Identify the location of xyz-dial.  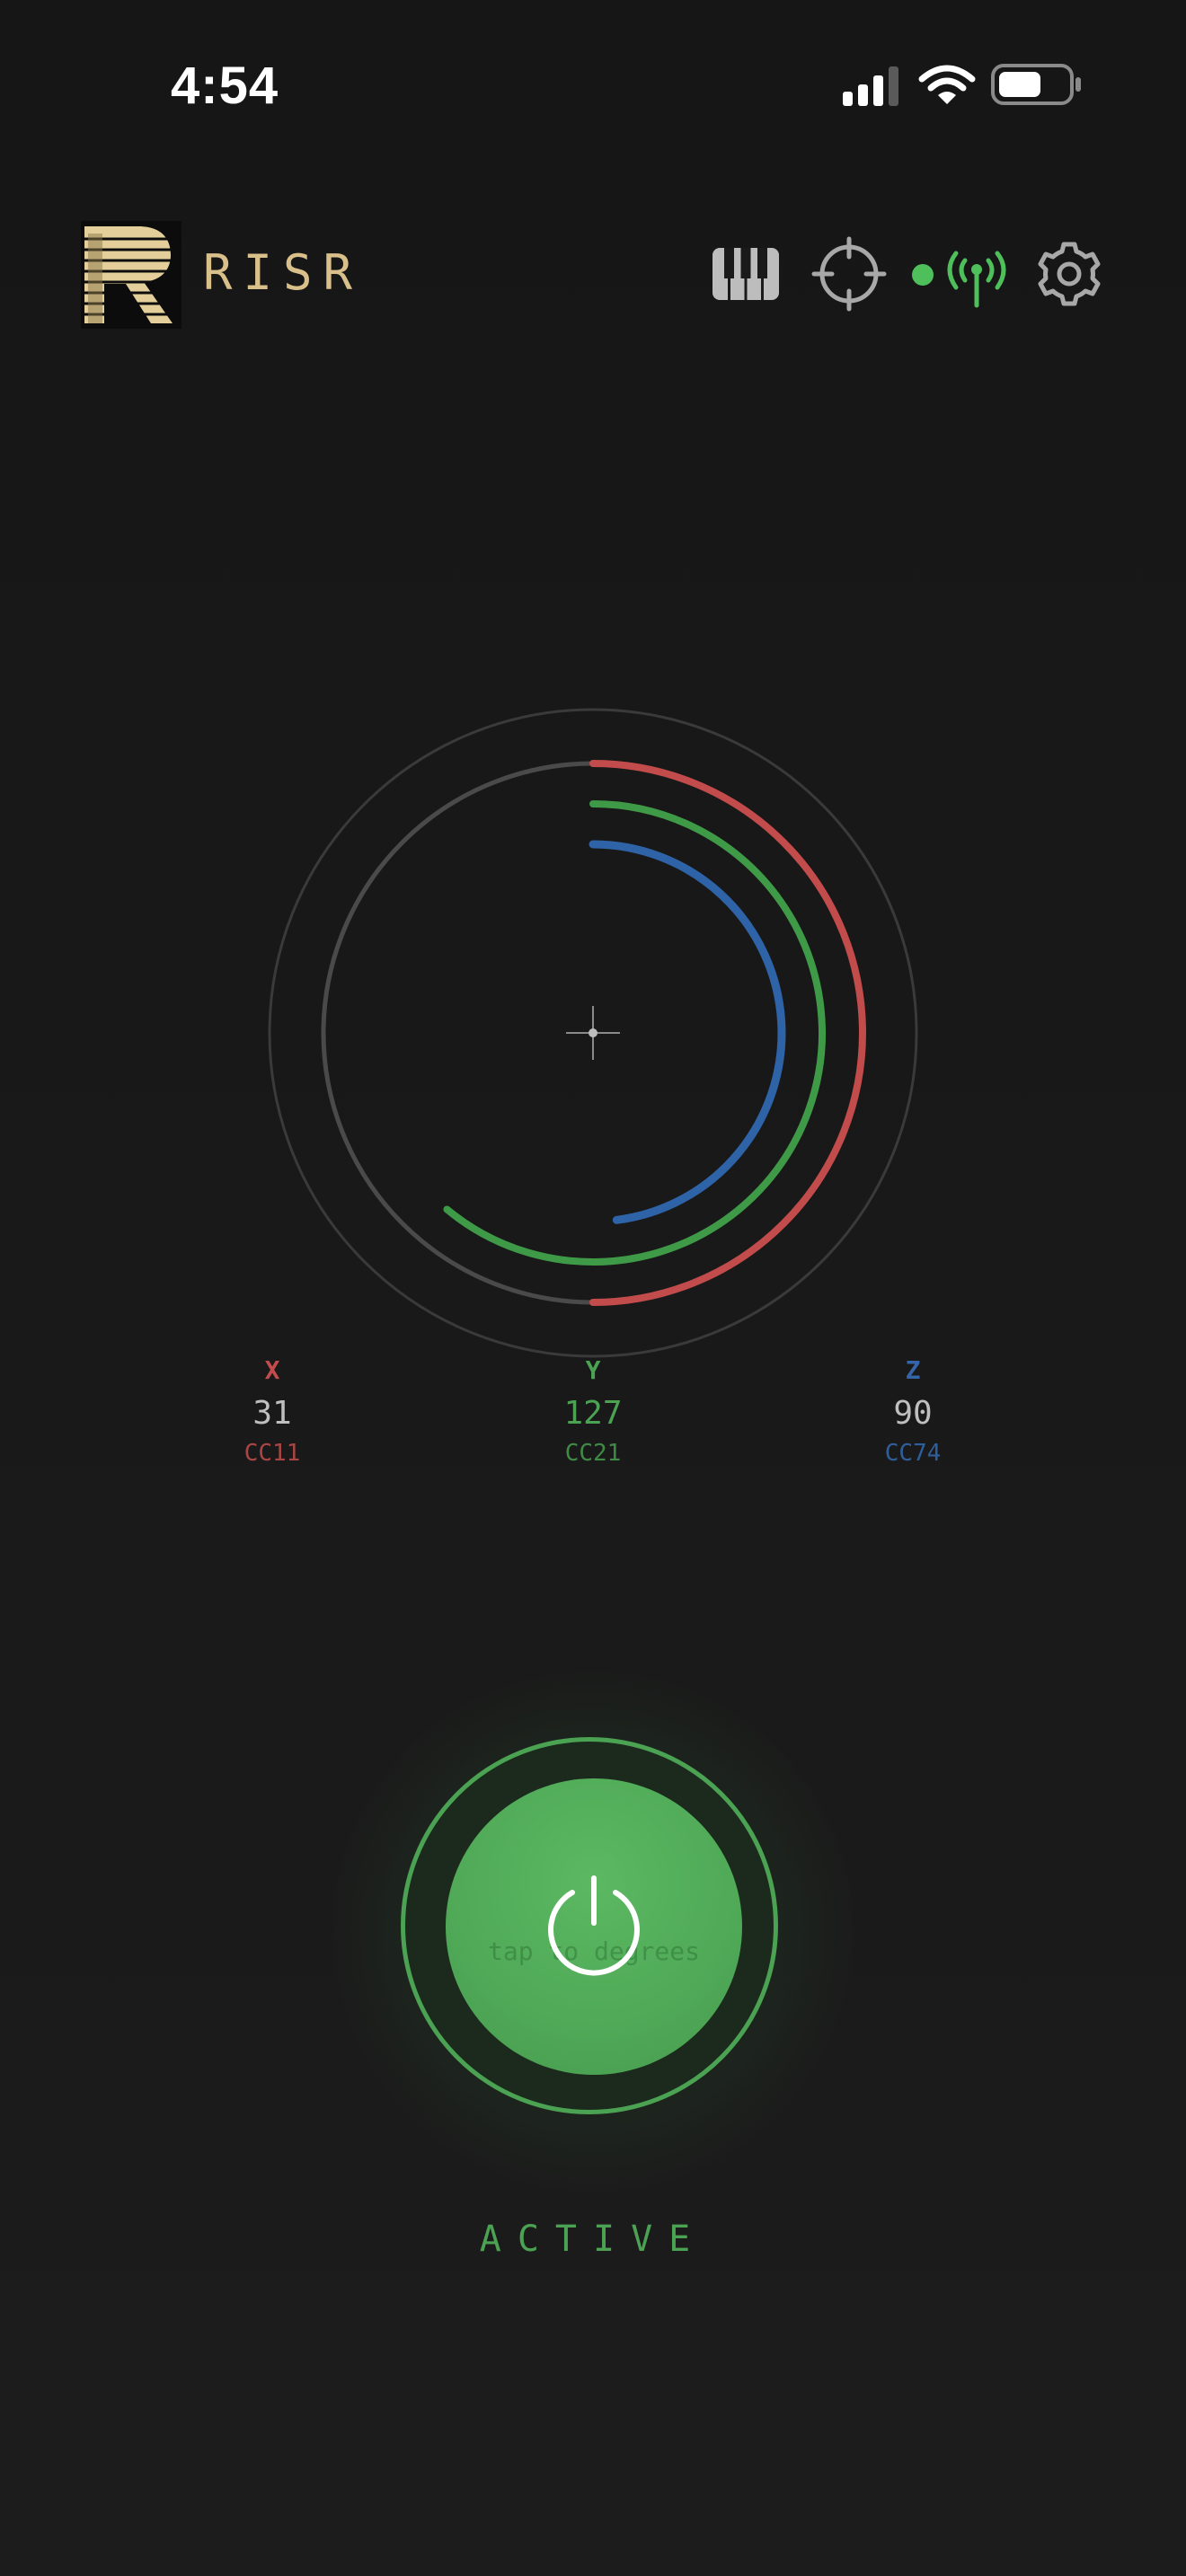
(593, 1033).